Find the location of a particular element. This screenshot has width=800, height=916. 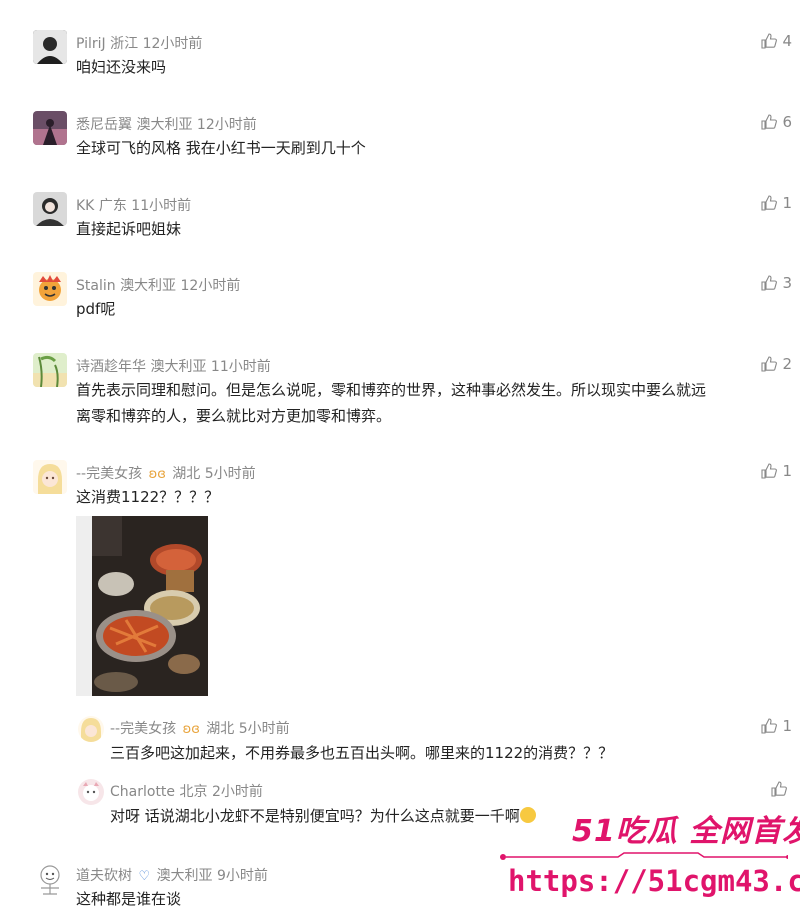

location: 浙江 is located at coordinates (124, 44).